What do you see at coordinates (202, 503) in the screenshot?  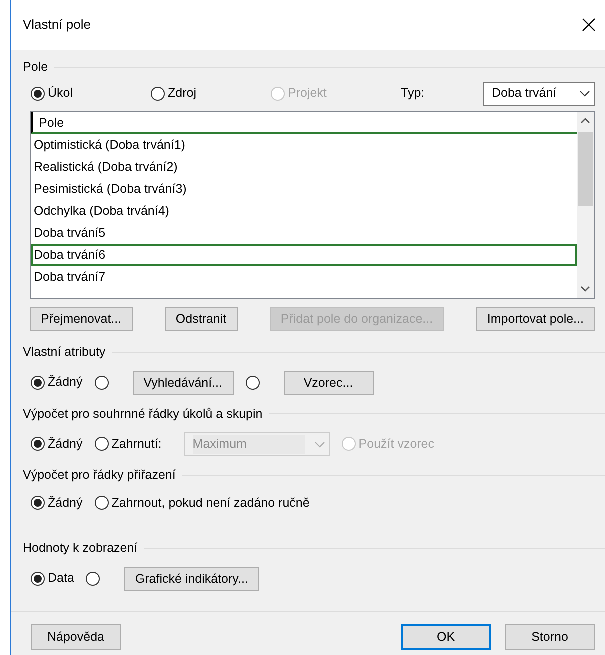 I see `radio-option: Zahrnout, pokud není zadáno ručně` at bounding box center [202, 503].